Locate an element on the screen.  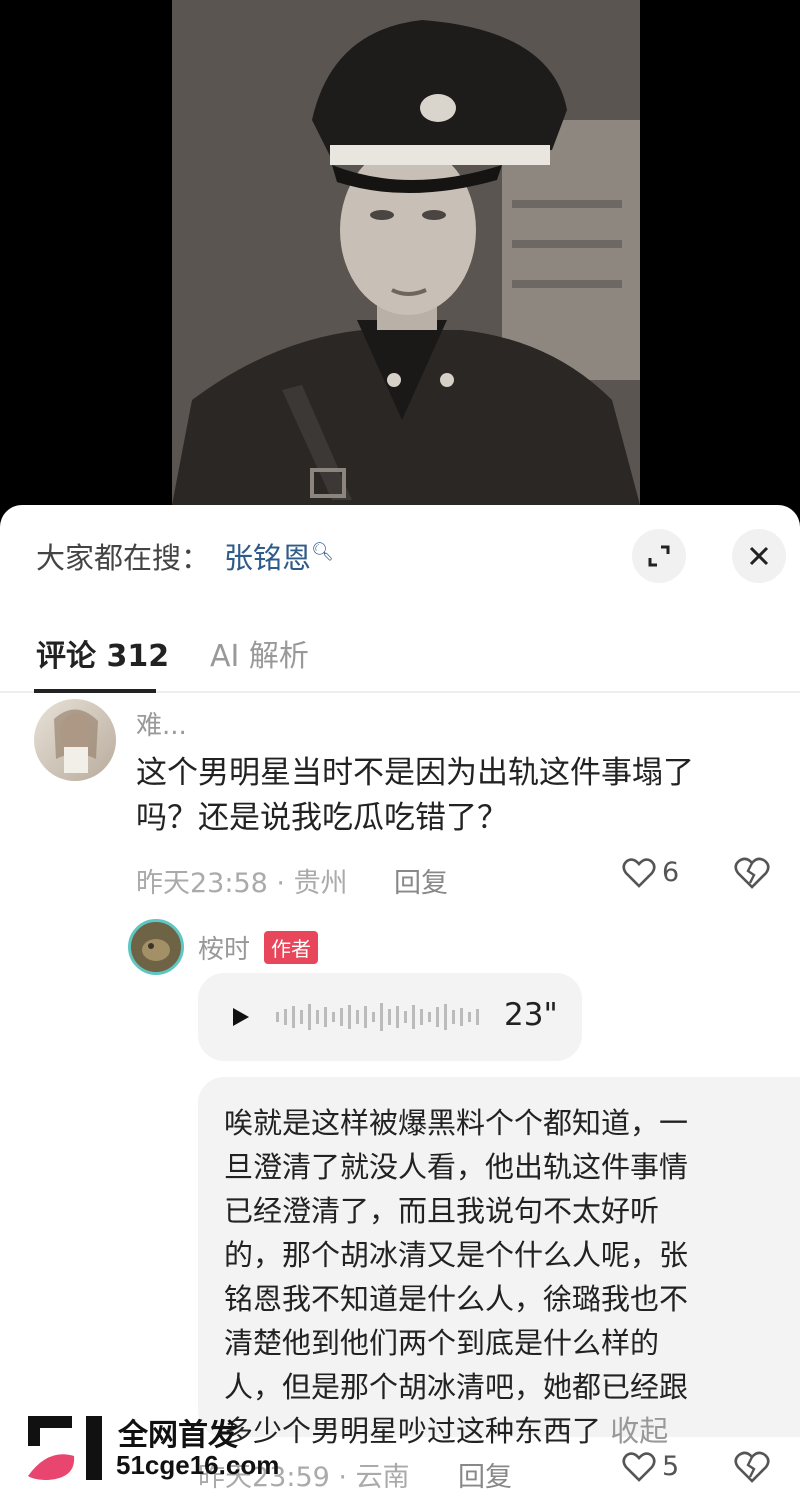
reply-dislike-button is located at coordinates (752, 1469).